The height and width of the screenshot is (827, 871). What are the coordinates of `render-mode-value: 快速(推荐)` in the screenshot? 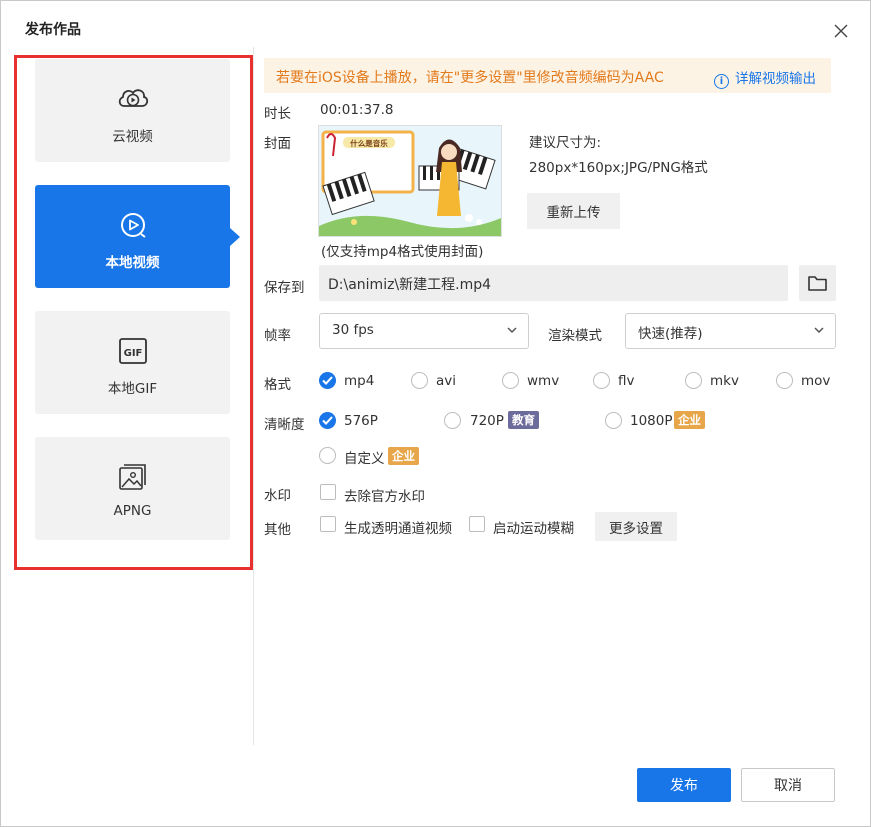 It's located at (670, 334).